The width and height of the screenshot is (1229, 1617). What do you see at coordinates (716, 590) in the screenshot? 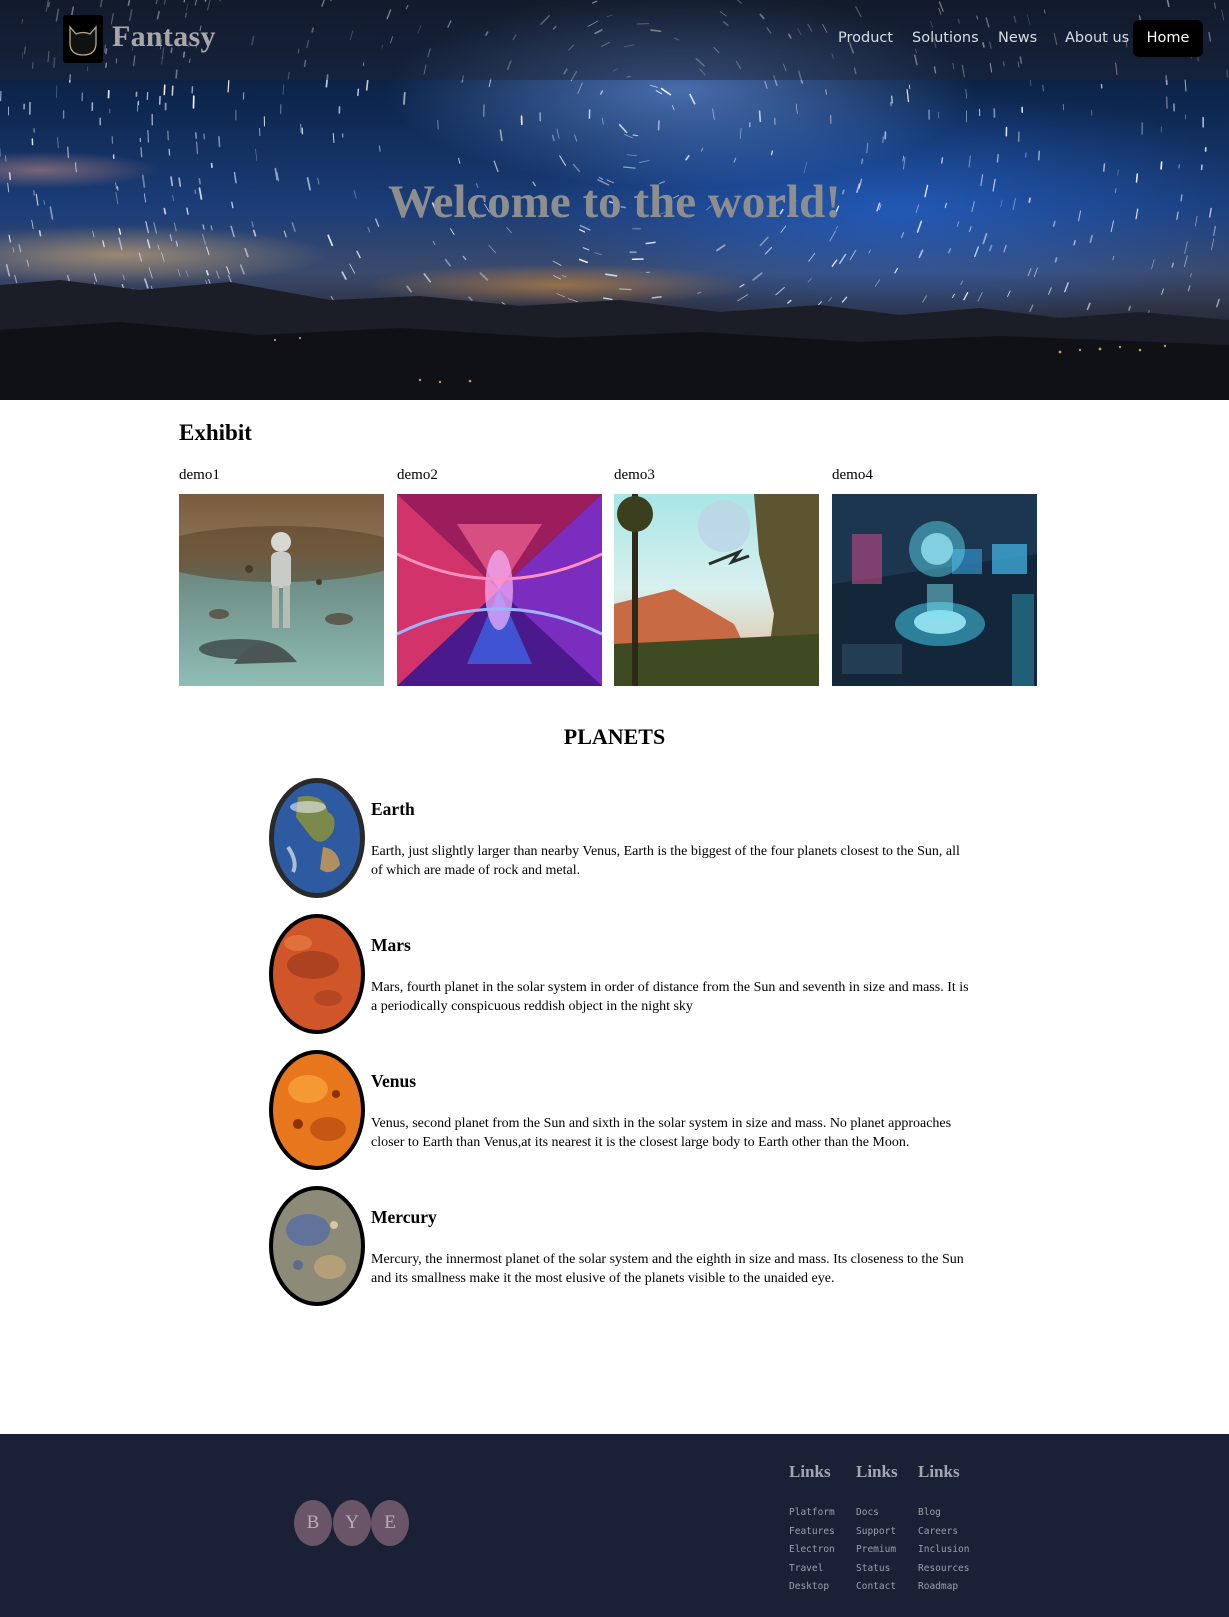
I see `alien-planet-landscape-image` at bounding box center [716, 590].